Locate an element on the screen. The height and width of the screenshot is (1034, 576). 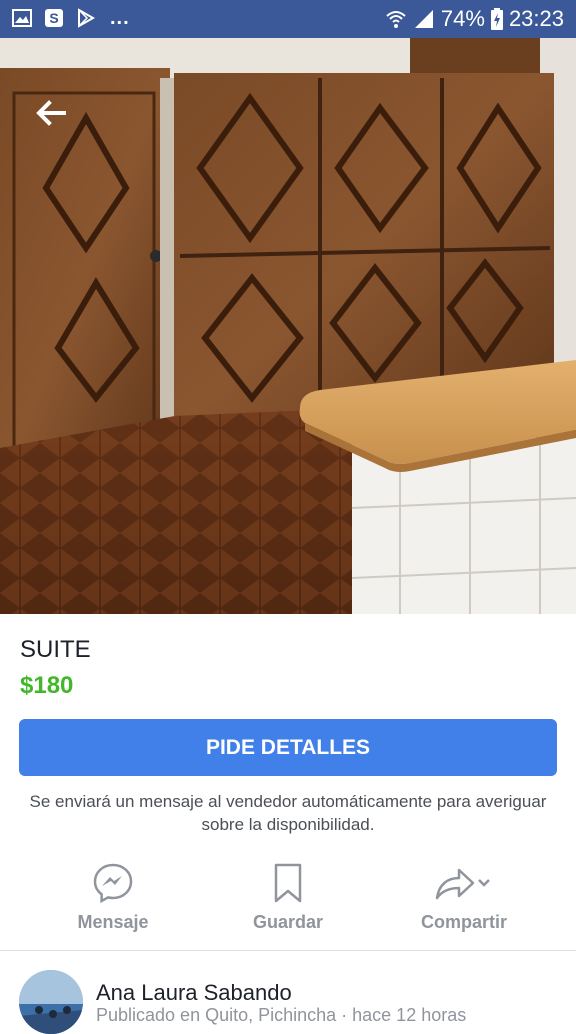
share-icon is located at coordinates (462, 884).